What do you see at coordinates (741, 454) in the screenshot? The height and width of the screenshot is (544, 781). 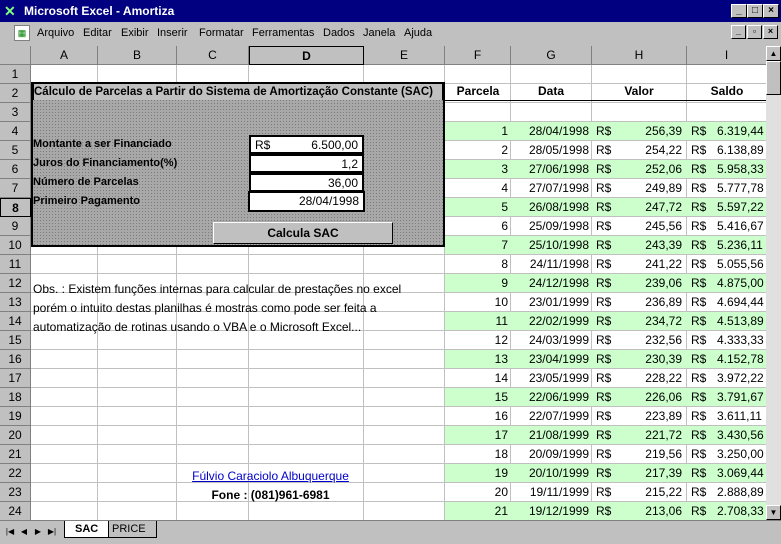 I see `saldo-cell: 3.250,00` at bounding box center [741, 454].